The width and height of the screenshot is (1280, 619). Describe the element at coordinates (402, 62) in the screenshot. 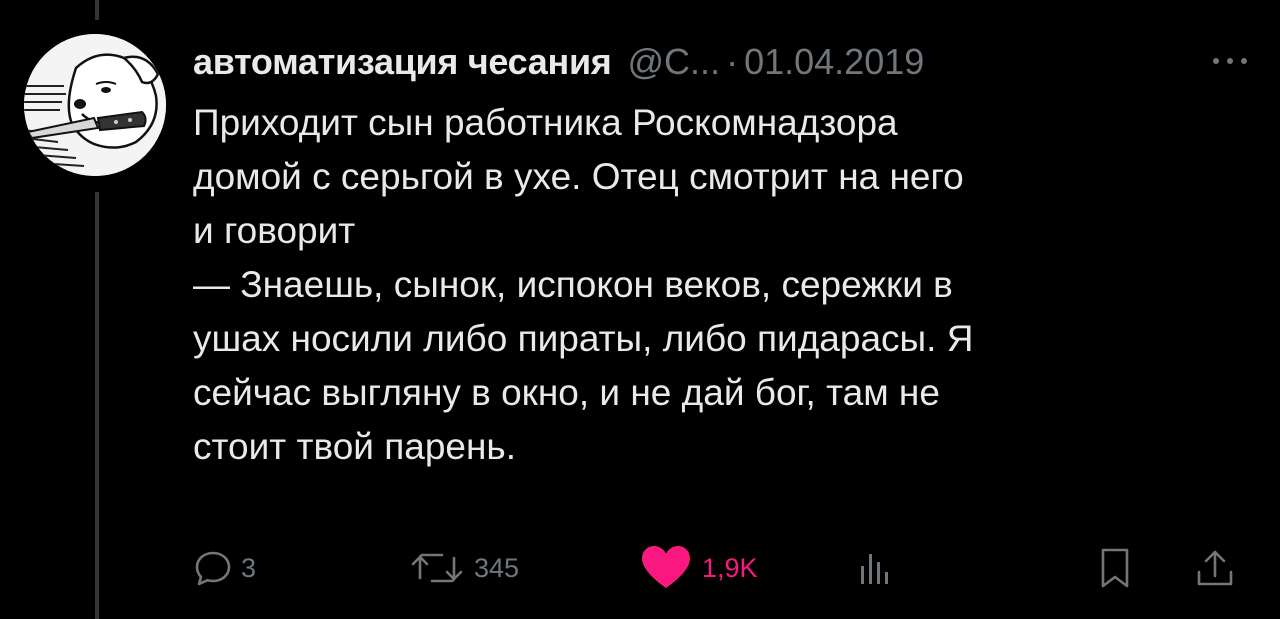

I see `author-display-name: автоматизация чесания` at that location.